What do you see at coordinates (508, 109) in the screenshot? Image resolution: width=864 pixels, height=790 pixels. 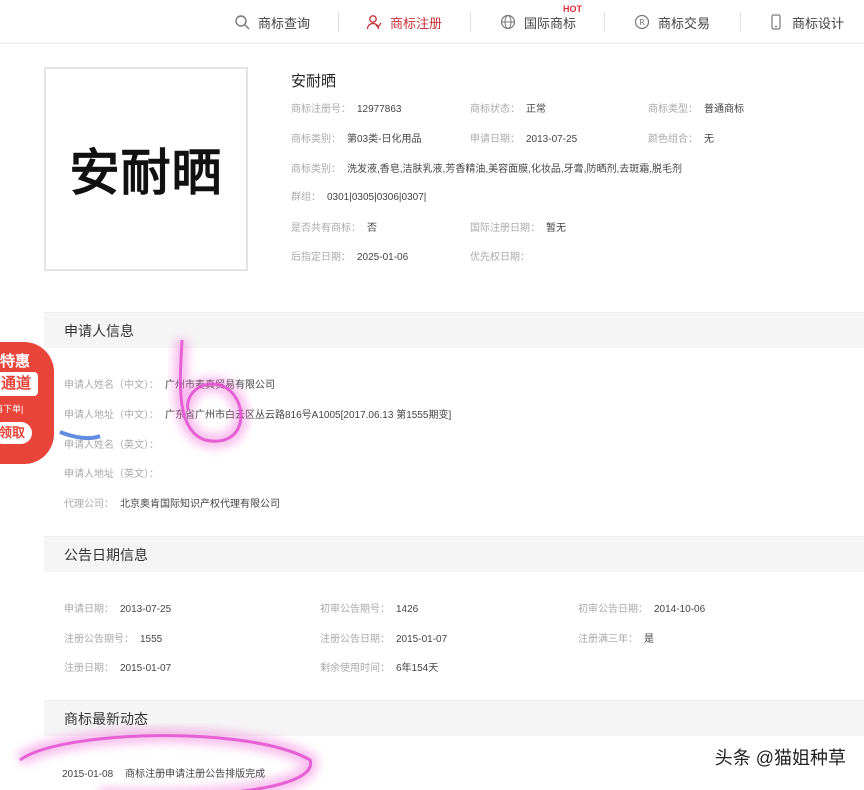 I see `field-status: 商标状态： 正常` at bounding box center [508, 109].